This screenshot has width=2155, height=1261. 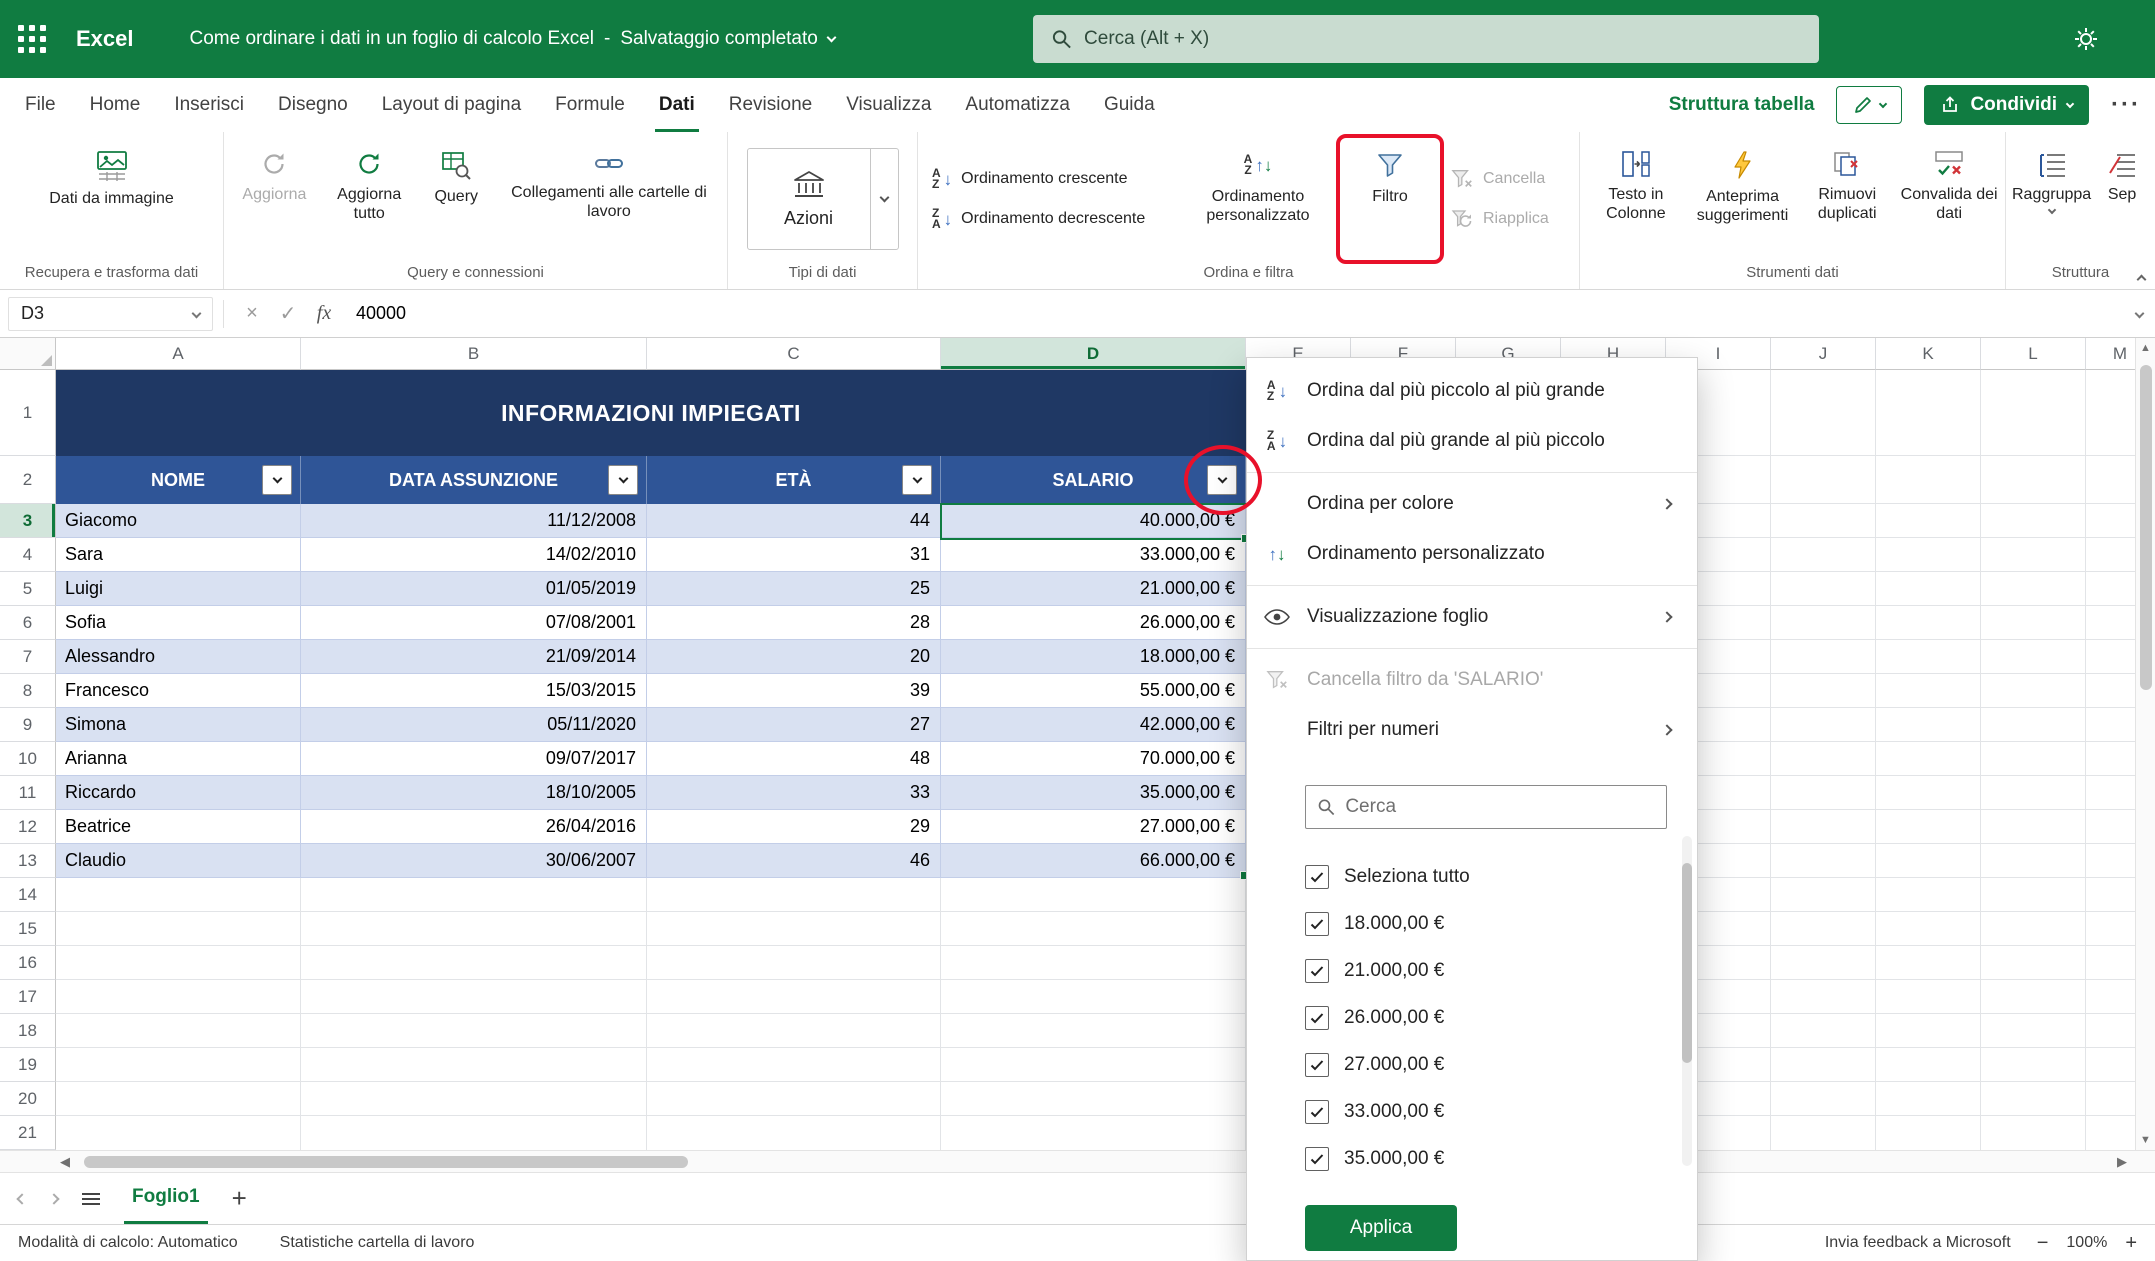 What do you see at coordinates (794, 725) in the screenshot?
I see `cell: 27` at bounding box center [794, 725].